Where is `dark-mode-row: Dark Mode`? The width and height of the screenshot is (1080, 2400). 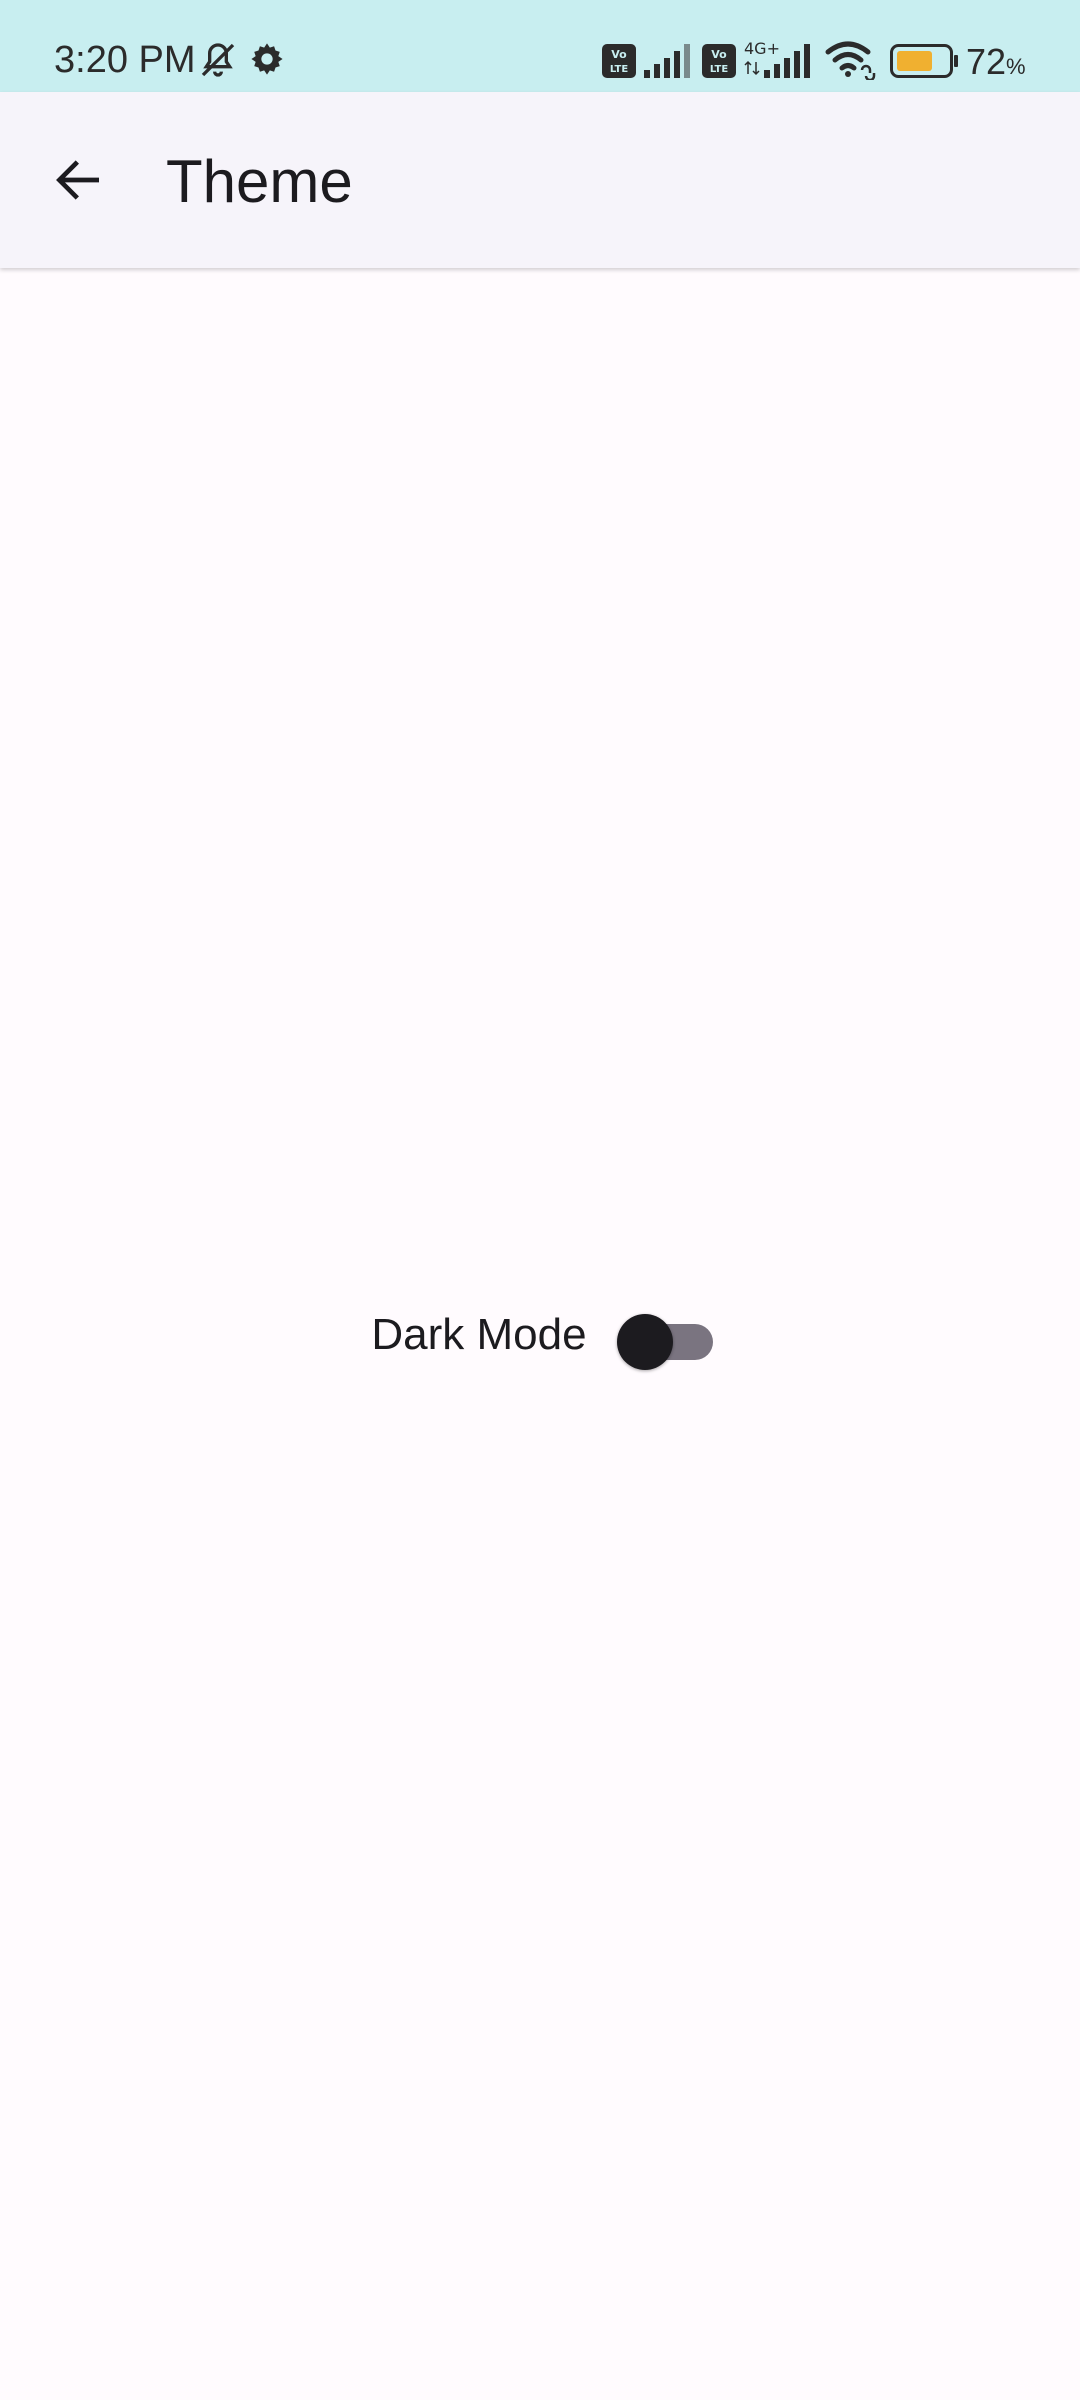 dark-mode-row: Dark Mode is located at coordinates (540, 1335).